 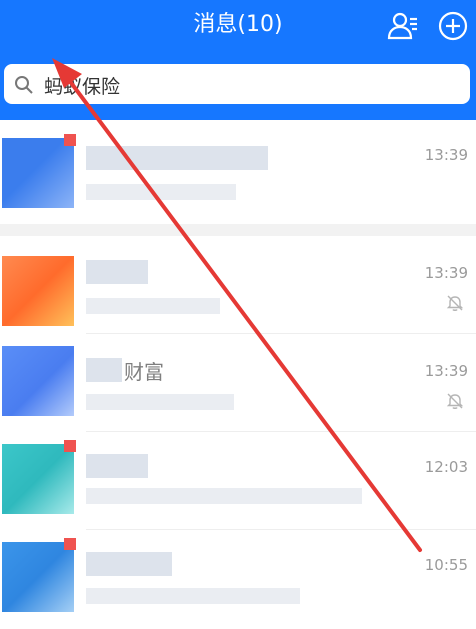 What do you see at coordinates (237, 84) in the screenshot?
I see `search-input: 蚂蚁保险` at bounding box center [237, 84].